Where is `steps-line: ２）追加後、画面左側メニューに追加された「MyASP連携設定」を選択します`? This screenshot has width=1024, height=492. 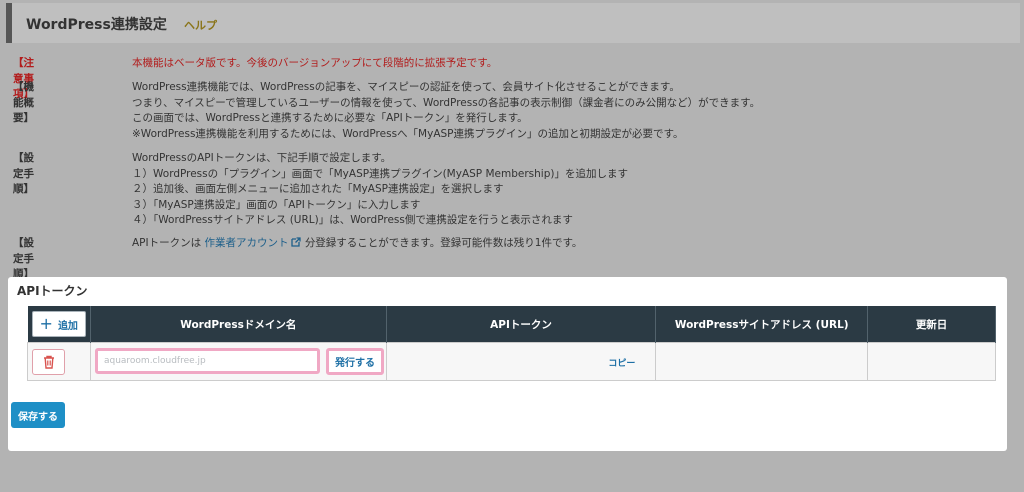 steps-line: ２）追加後、画面左側メニューに追加された「MyASP連携設定」を選択します is located at coordinates (318, 189).